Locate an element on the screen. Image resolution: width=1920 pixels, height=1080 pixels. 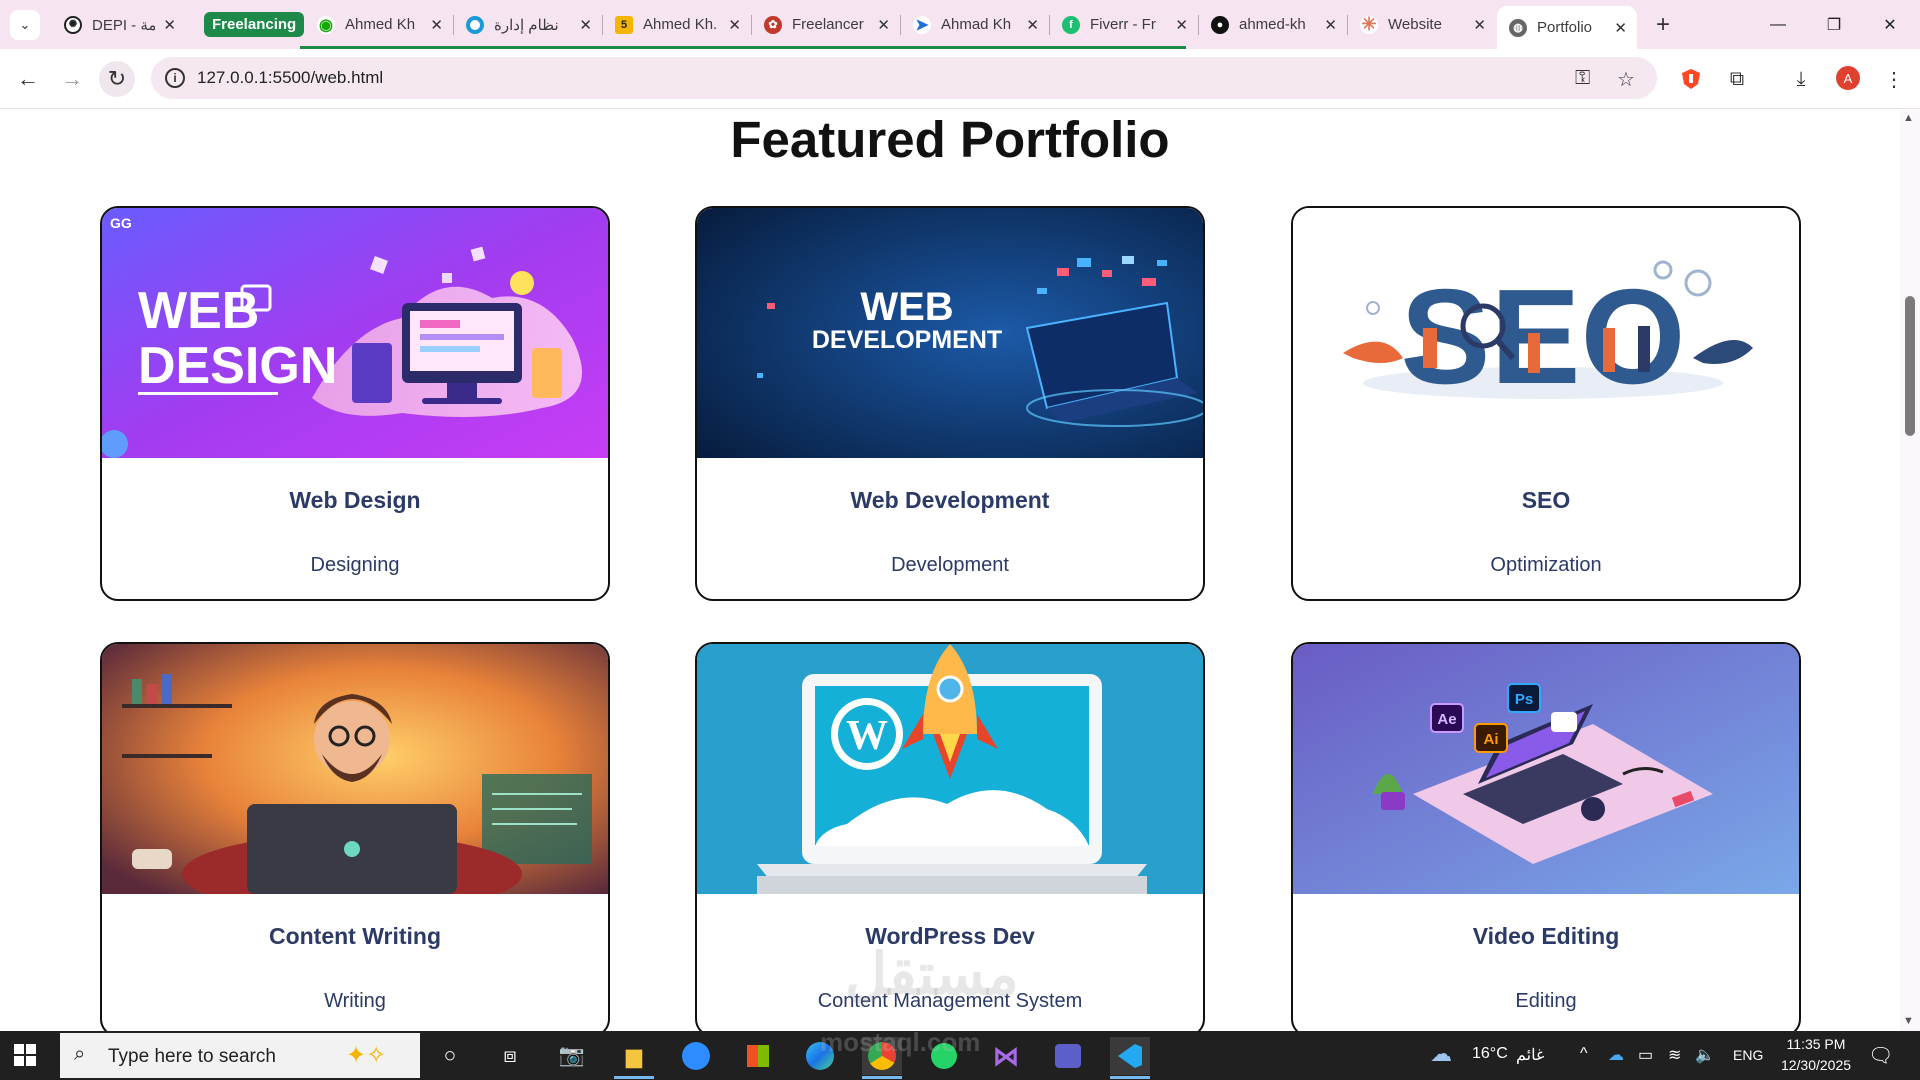
tab-9: ✳ Website ✕ is located at coordinates (1422, 24).